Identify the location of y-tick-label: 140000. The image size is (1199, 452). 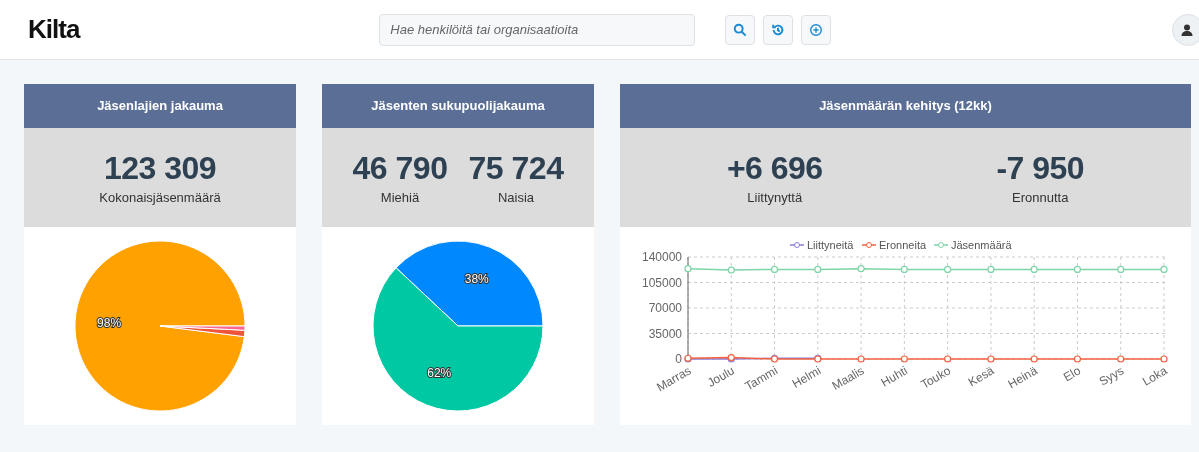
(661, 257).